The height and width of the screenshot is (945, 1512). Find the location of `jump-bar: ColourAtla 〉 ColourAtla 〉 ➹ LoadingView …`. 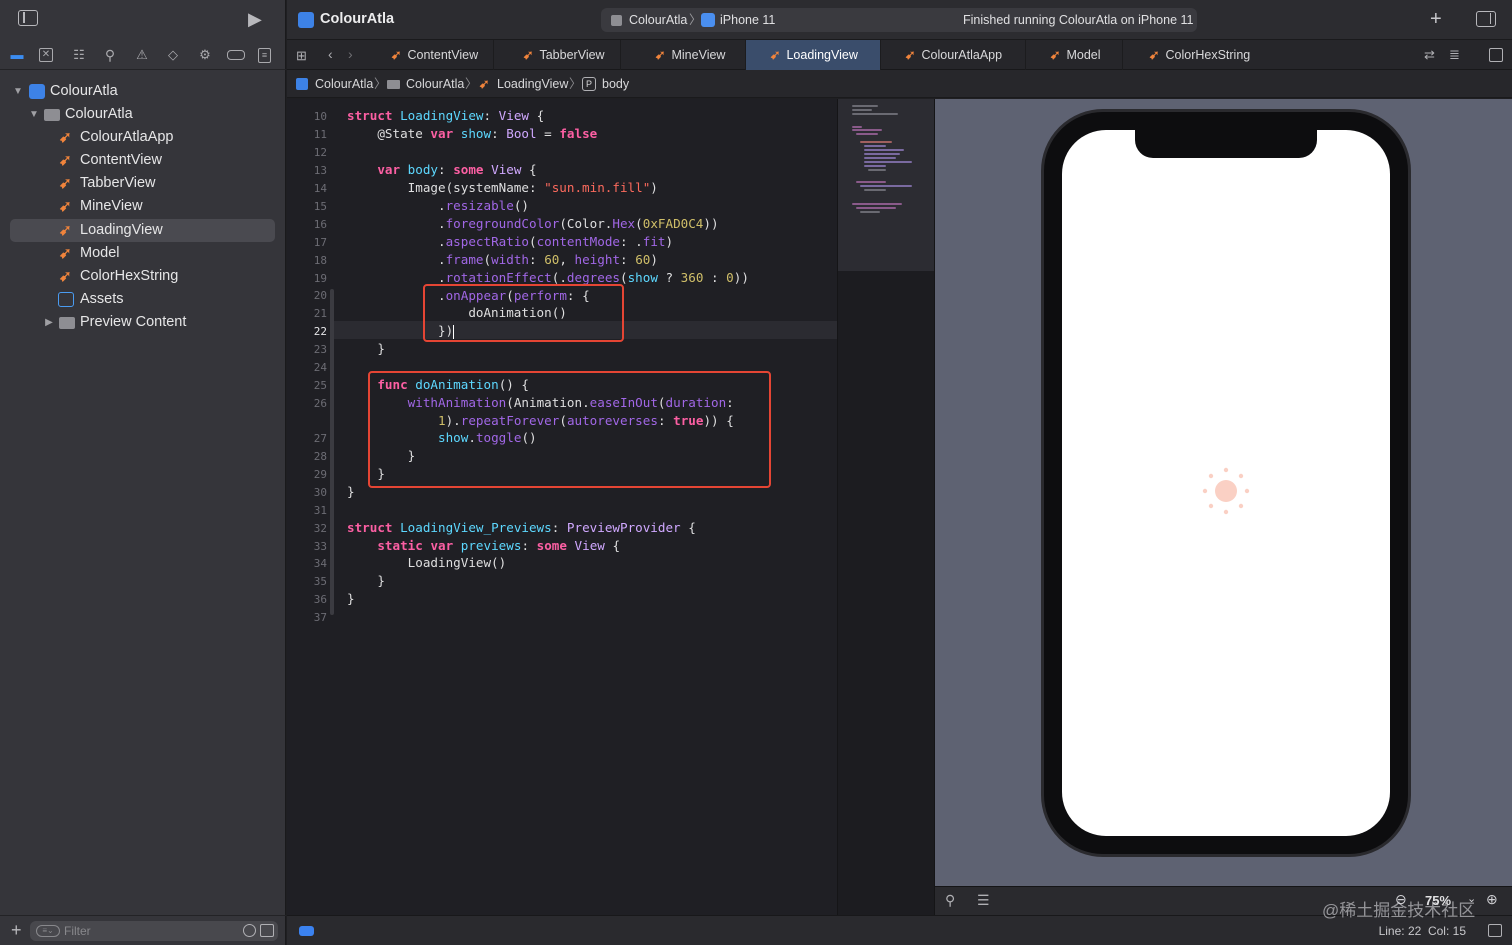

jump-bar: ColourAtla 〉 ColourAtla 〉 ➹ LoadingView … is located at coordinates (899, 84).